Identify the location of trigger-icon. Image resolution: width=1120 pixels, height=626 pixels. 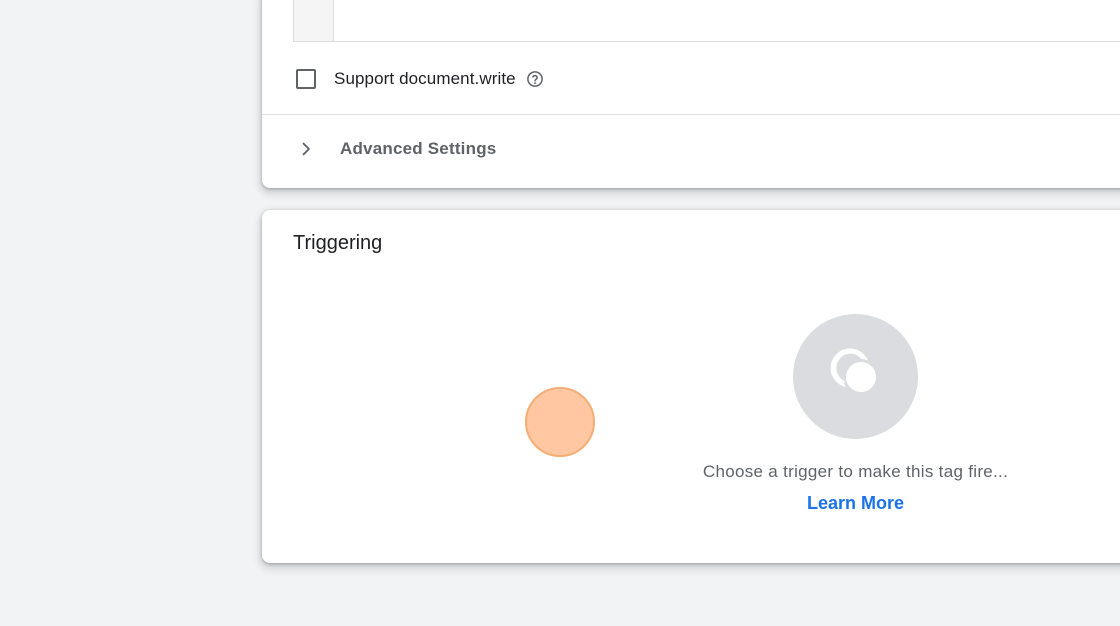
(856, 376).